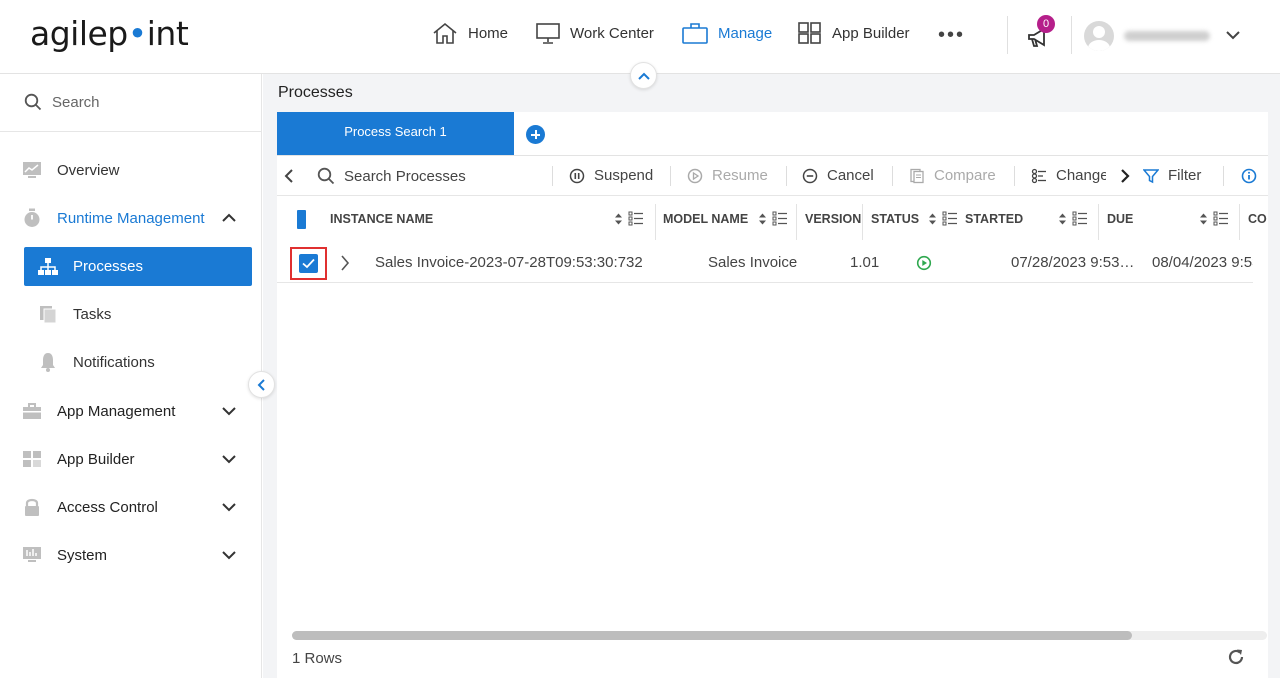 Image resolution: width=1280 pixels, height=678 pixels. What do you see at coordinates (229, 218) in the screenshot?
I see `chevron-up-icon` at bounding box center [229, 218].